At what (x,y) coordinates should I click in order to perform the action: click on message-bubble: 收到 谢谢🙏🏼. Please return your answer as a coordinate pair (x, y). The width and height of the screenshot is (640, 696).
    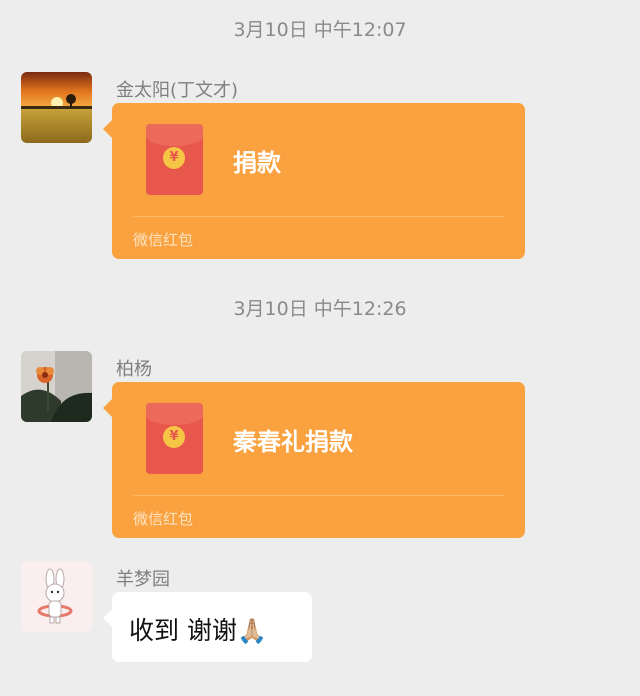
    Looking at the image, I should click on (207, 627).